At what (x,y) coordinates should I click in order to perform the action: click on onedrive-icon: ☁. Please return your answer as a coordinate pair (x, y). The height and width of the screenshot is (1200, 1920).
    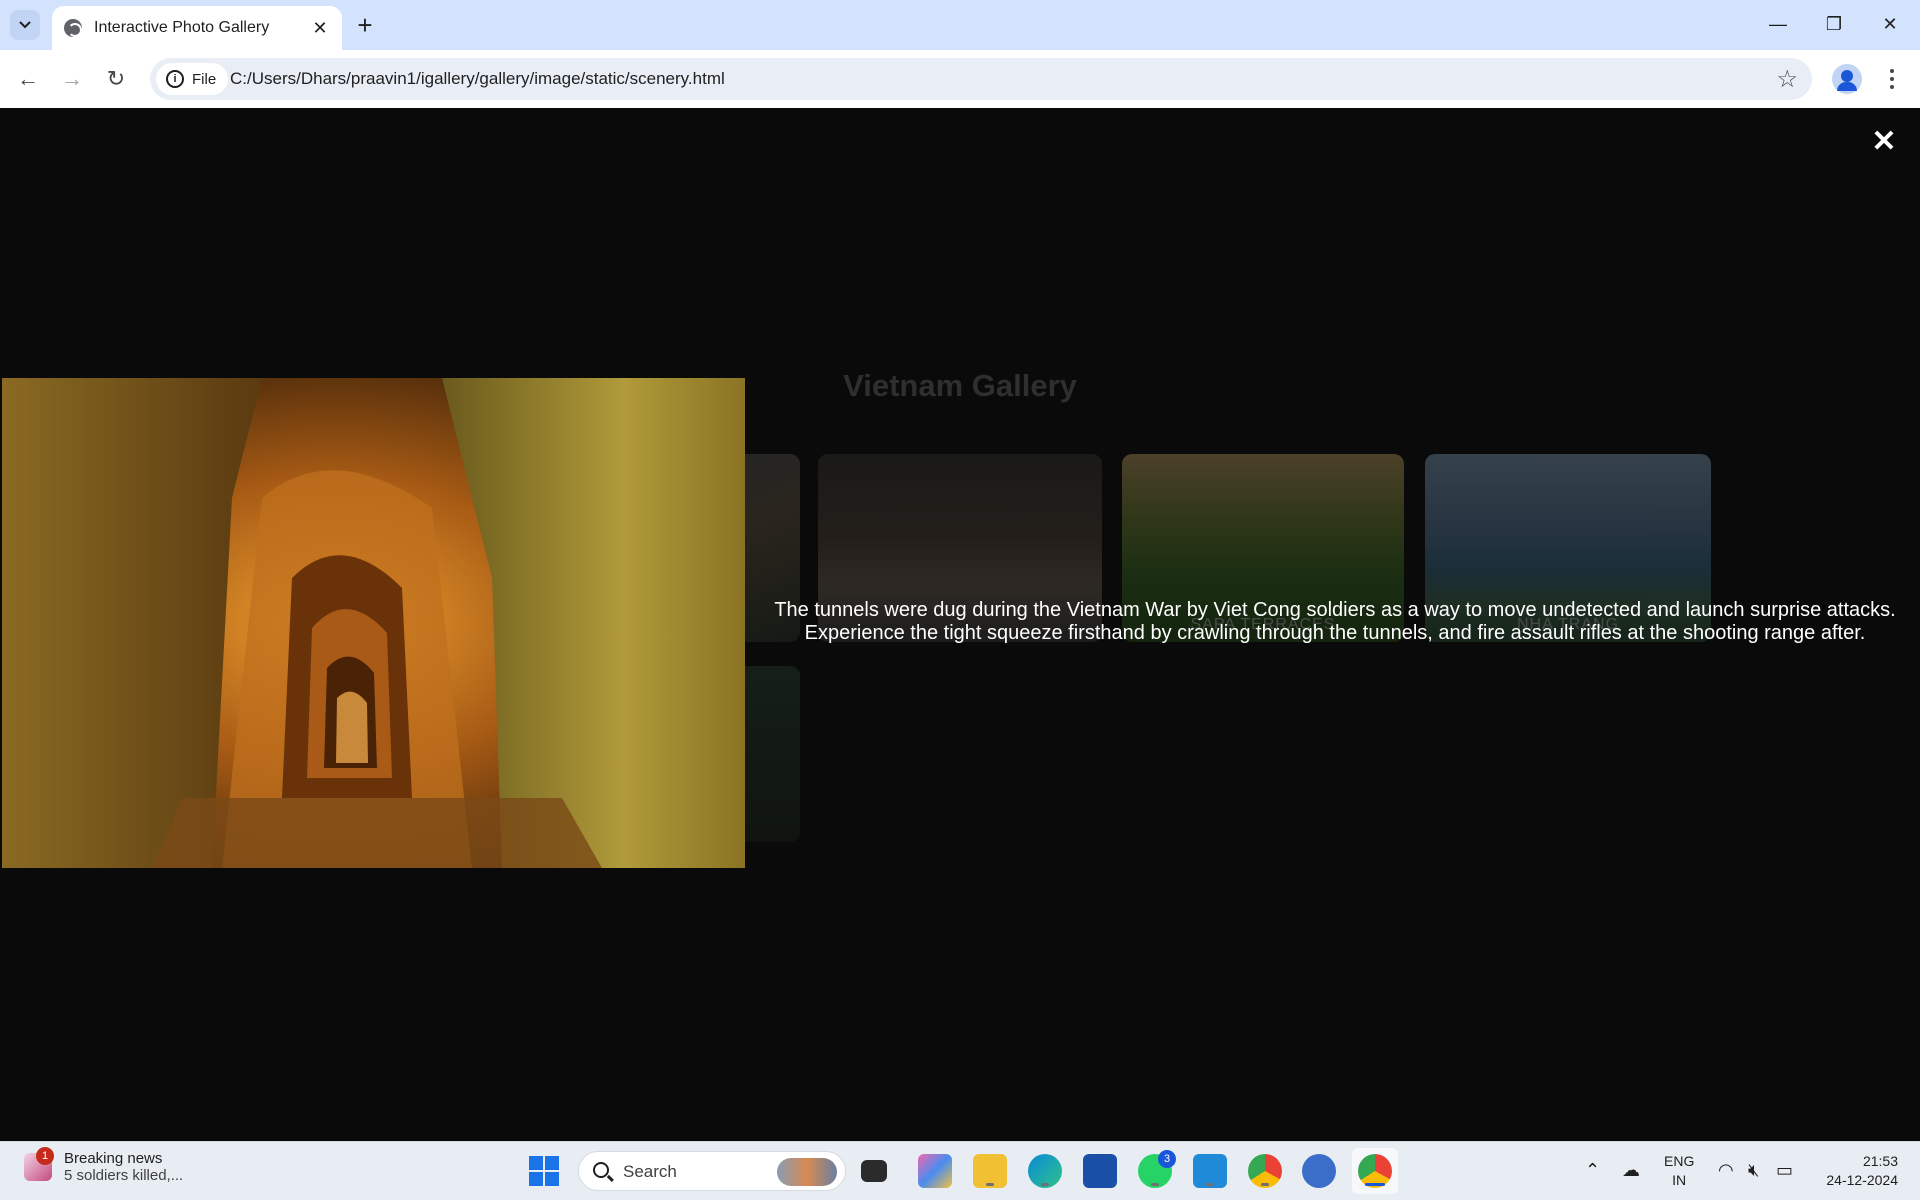
    Looking at the image, I should click on (1631, 1170).